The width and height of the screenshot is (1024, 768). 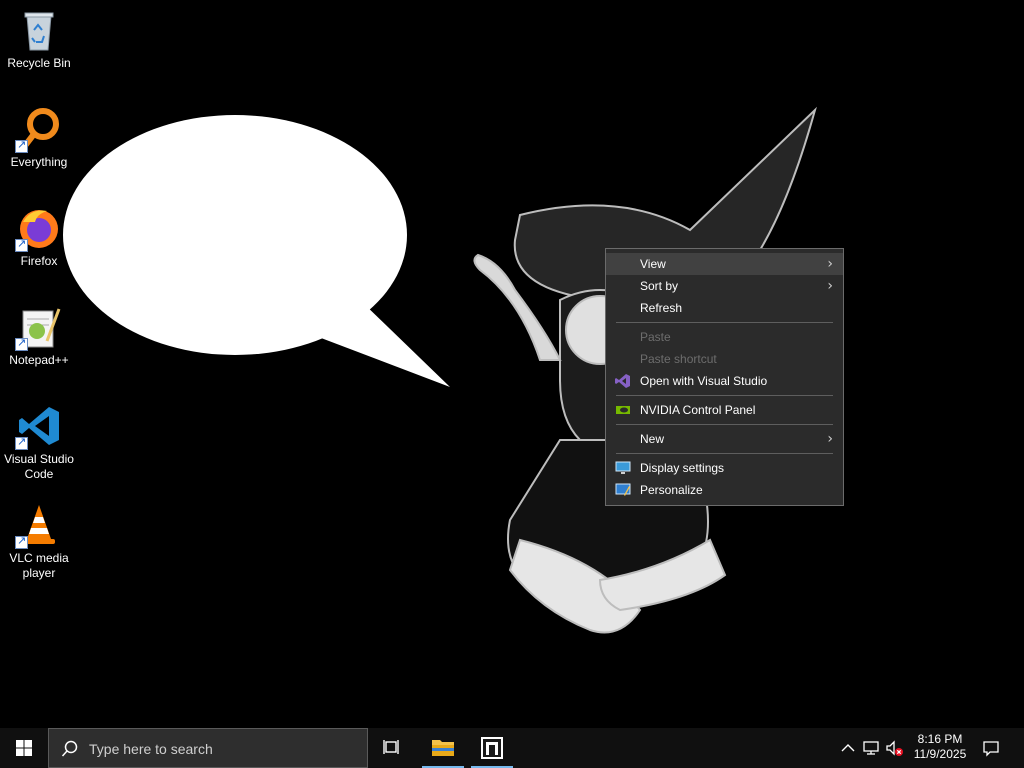 What do you see at coordinates (39, 30) in the screenshot?
I see `recycle-bin-icon` at bounding box center [39, 30].